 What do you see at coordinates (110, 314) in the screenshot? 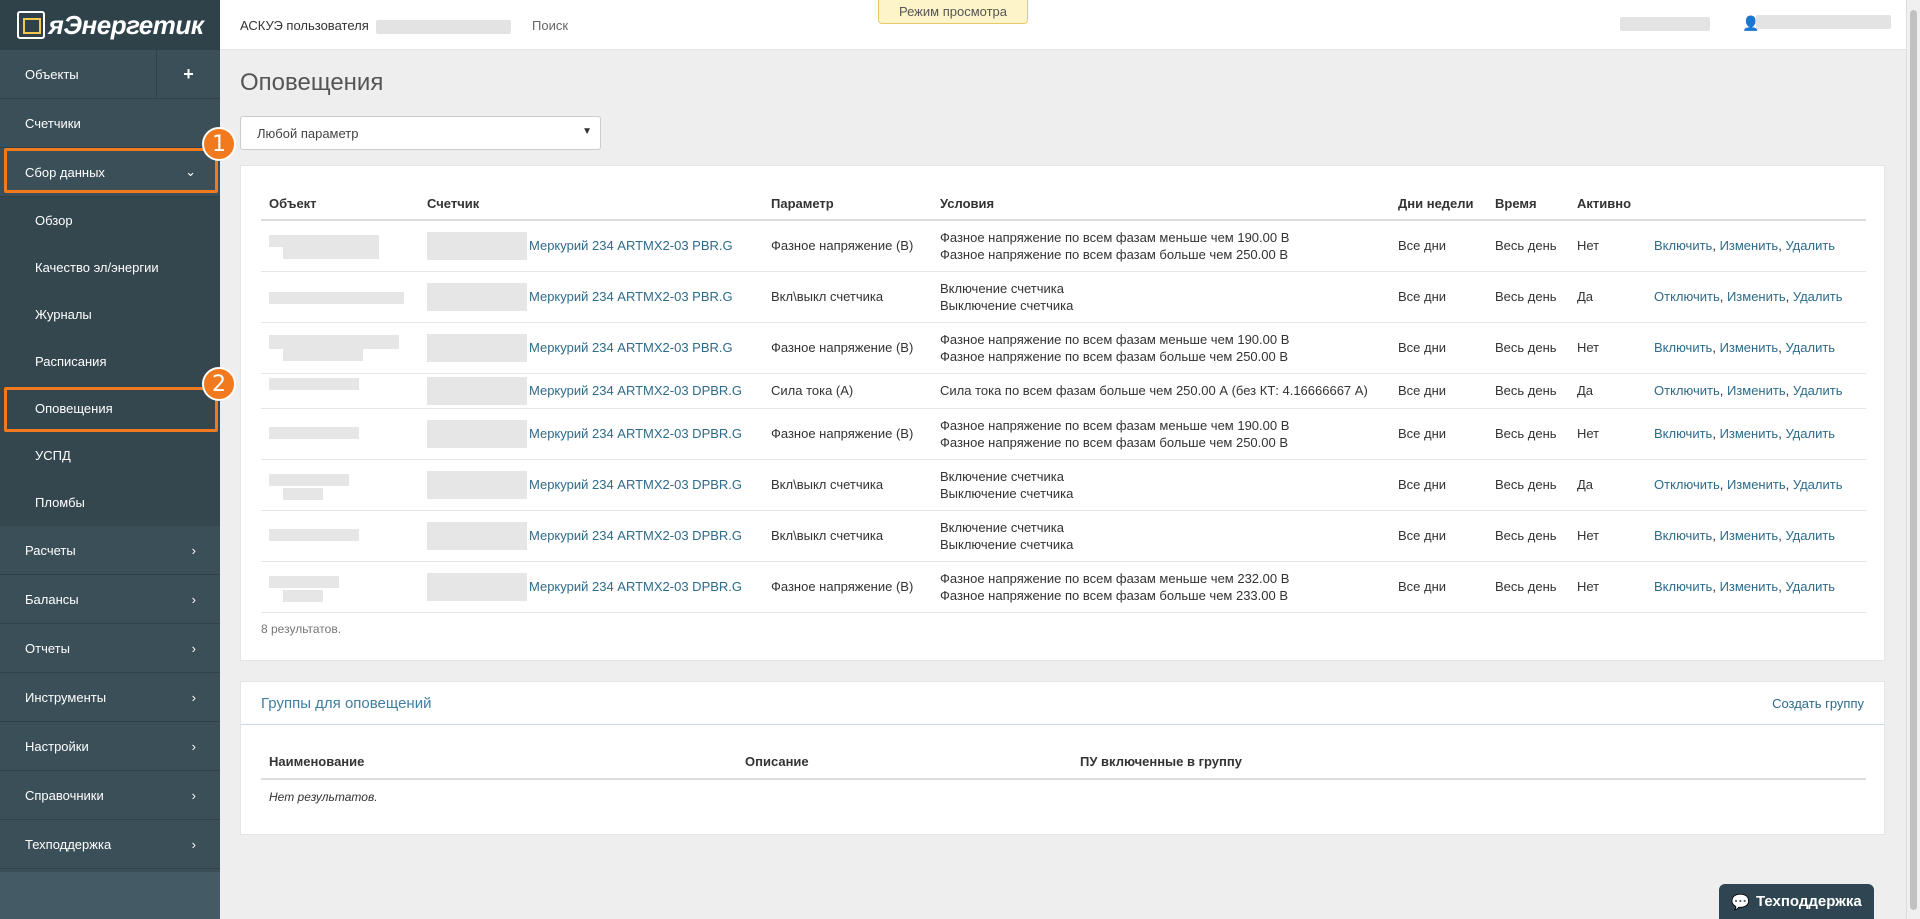
I see `submenu-journals: Журналы` at bounding box center [110, 314].